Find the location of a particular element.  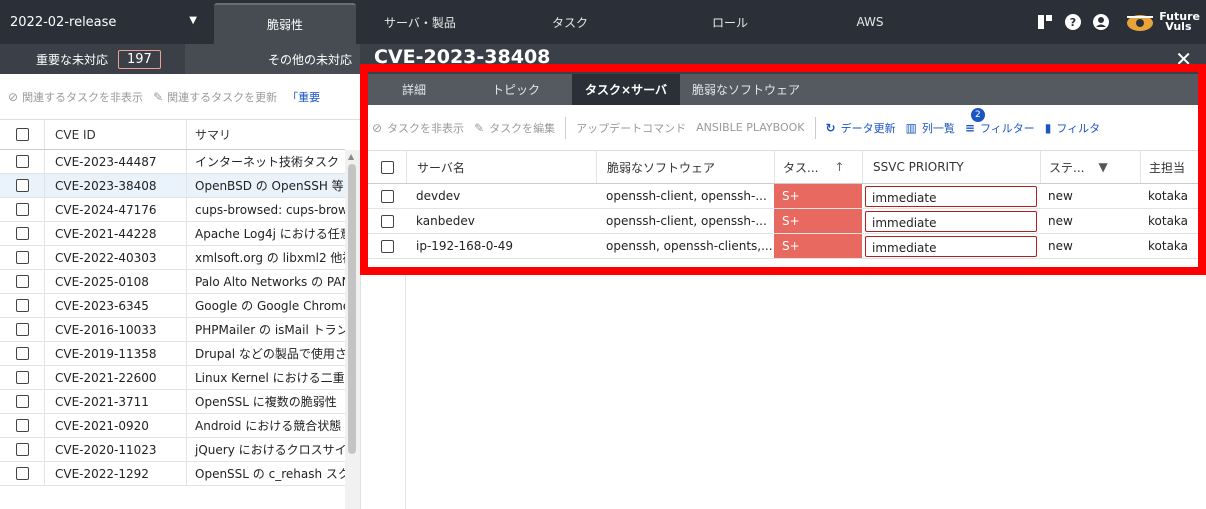

tab-label: 脆弱なソフトウェア is located at coordinates (745, 90).